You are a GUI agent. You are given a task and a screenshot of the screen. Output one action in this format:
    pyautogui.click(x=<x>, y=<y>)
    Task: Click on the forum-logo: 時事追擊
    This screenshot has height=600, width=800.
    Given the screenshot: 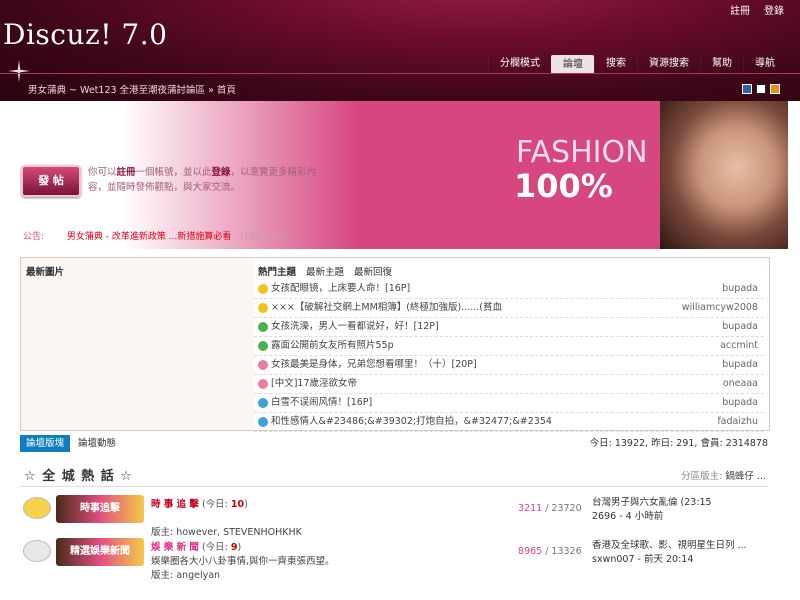 What is the action you would take?
    pyautogui.click(x=100, y=509)
    